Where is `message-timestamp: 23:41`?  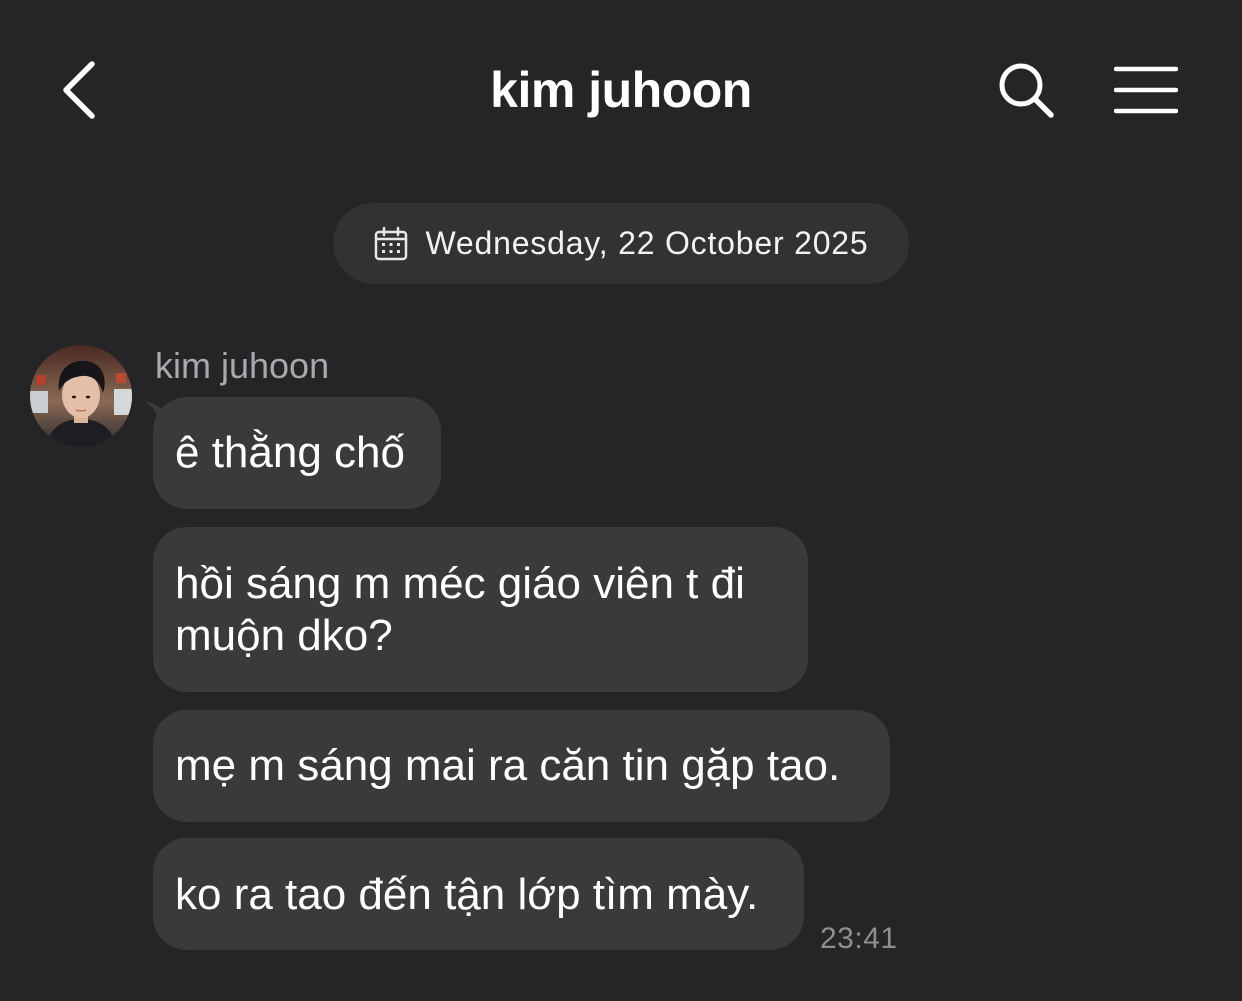 message-timestamp: 23:41 is located at coordinates (859, 938).